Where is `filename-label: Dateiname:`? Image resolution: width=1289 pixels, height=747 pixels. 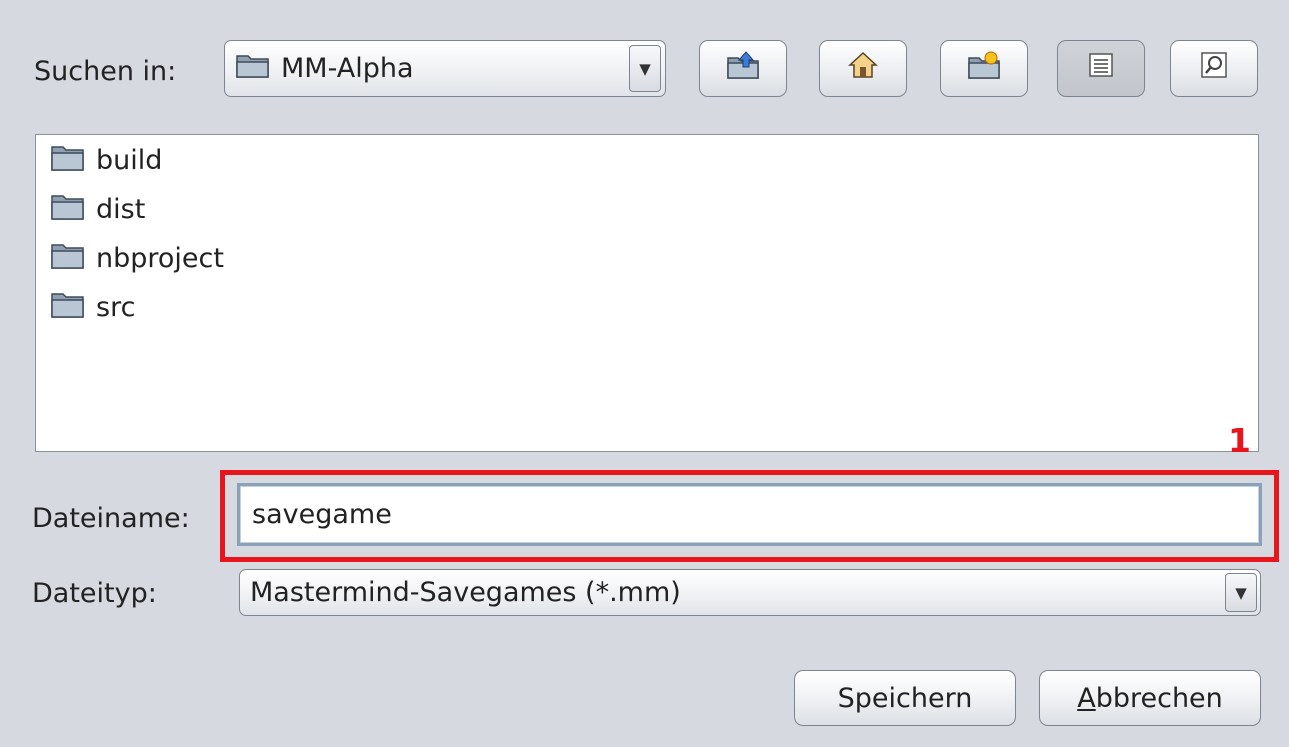
filename-label: Dateiname: is located at coordinates (111, 518).